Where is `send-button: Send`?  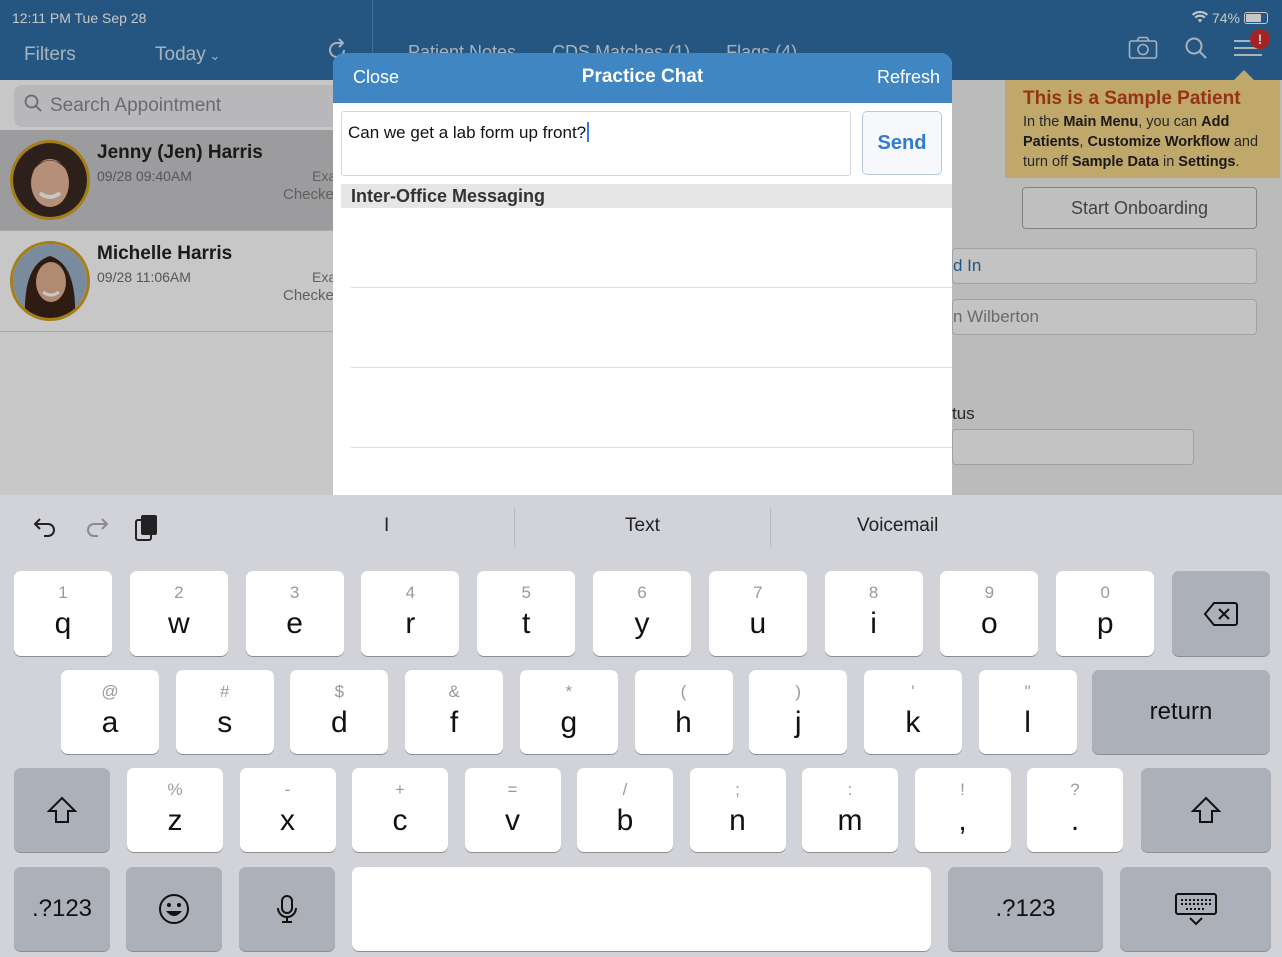 send-button: Send is located at coordinates (902, 143).